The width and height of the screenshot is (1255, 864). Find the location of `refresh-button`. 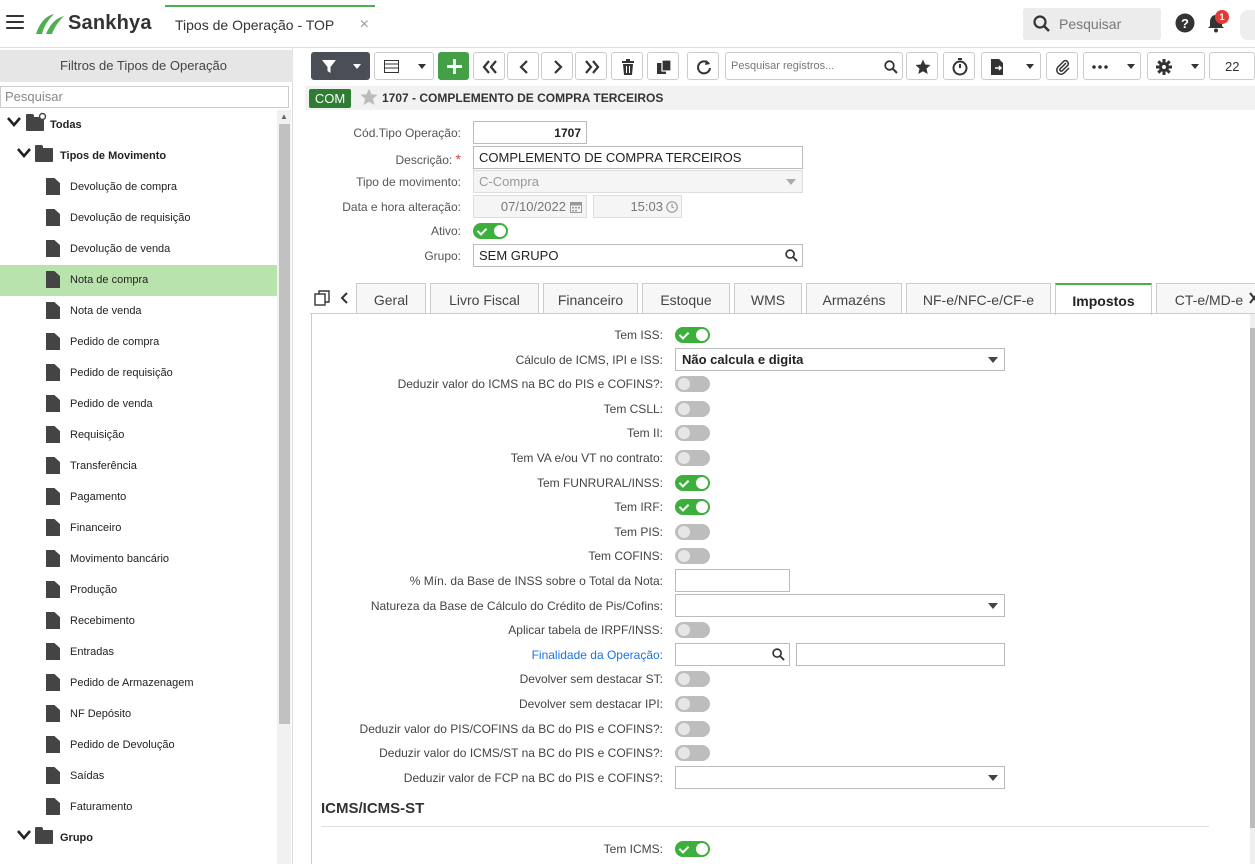

refresh-button is located at coordinates (703, 66).